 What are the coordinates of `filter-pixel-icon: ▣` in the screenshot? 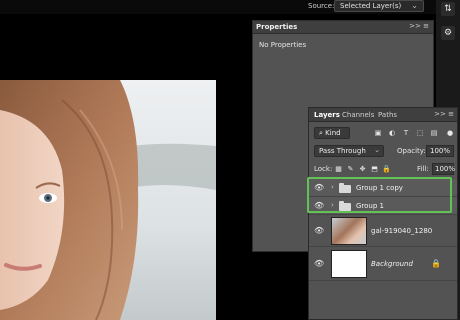 It's located at (378, 133).